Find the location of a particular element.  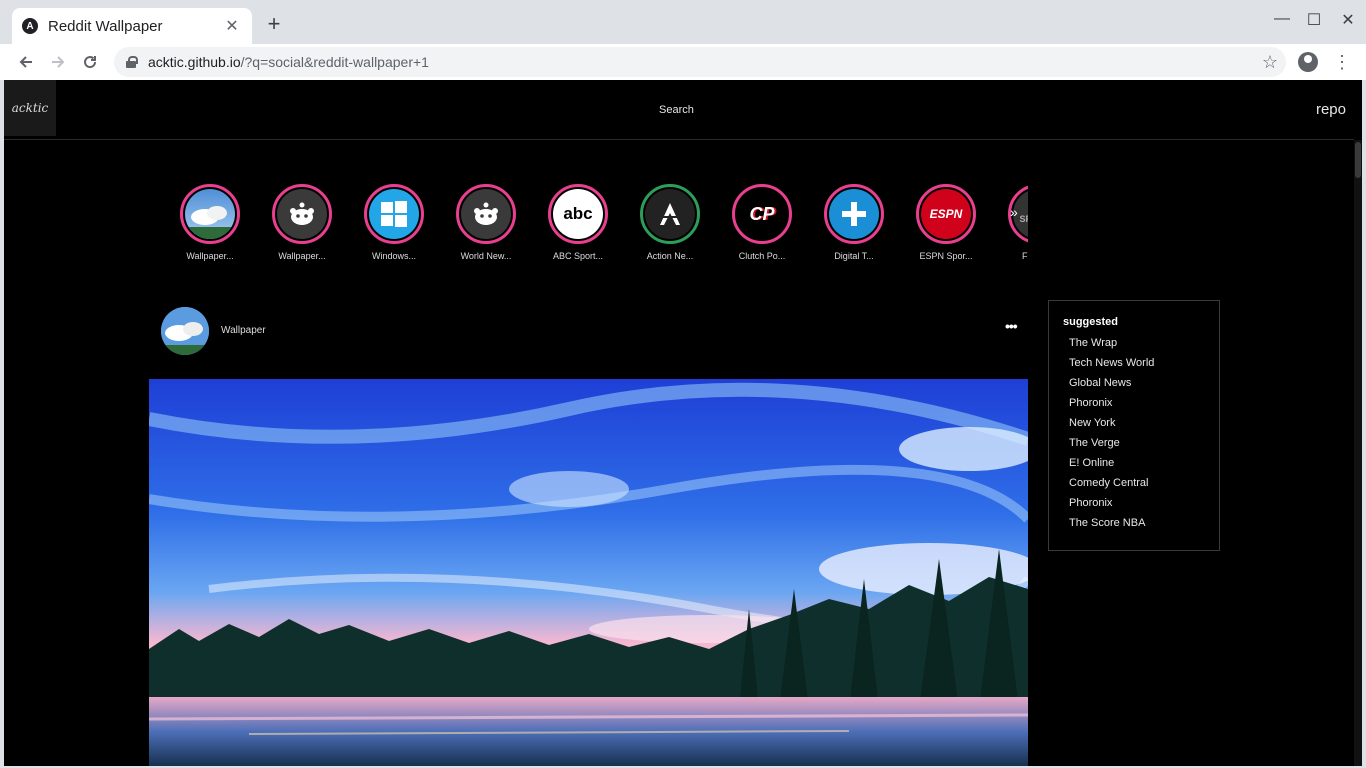

action-icon is located at coordinates (670, 214).